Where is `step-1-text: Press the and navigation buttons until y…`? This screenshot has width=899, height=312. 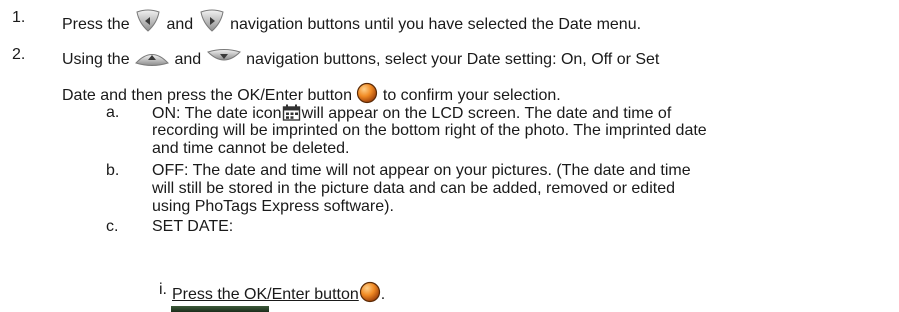 step-1-text: Press the and navigation buttons until y… is located at coordinates (351, 23).